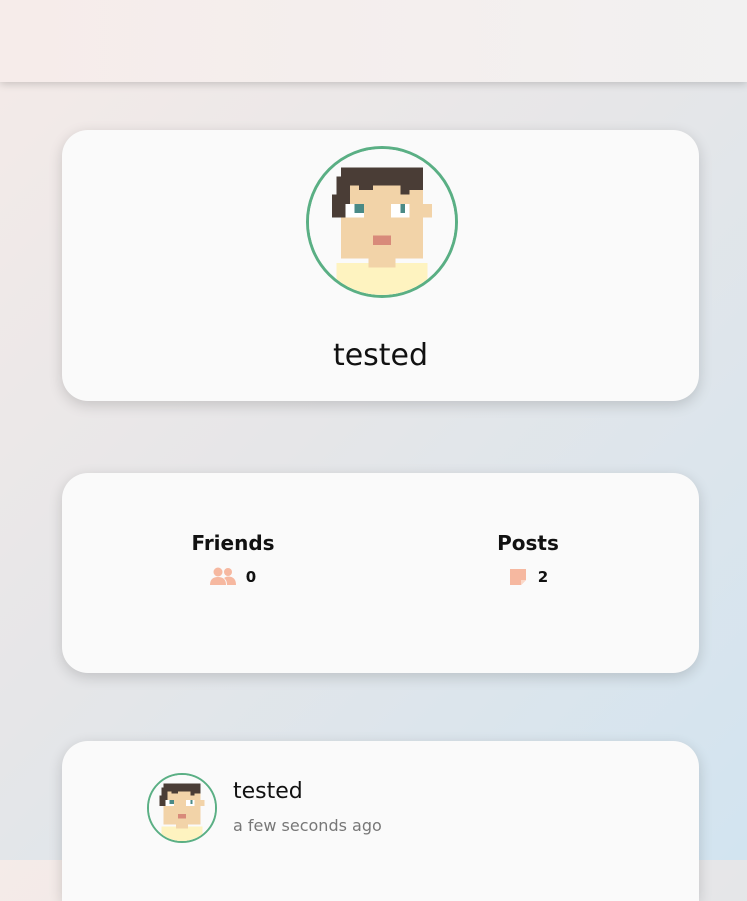 This screenshot has width=747, height=901. I want to click on post-author-avatar, so click(182, 808).